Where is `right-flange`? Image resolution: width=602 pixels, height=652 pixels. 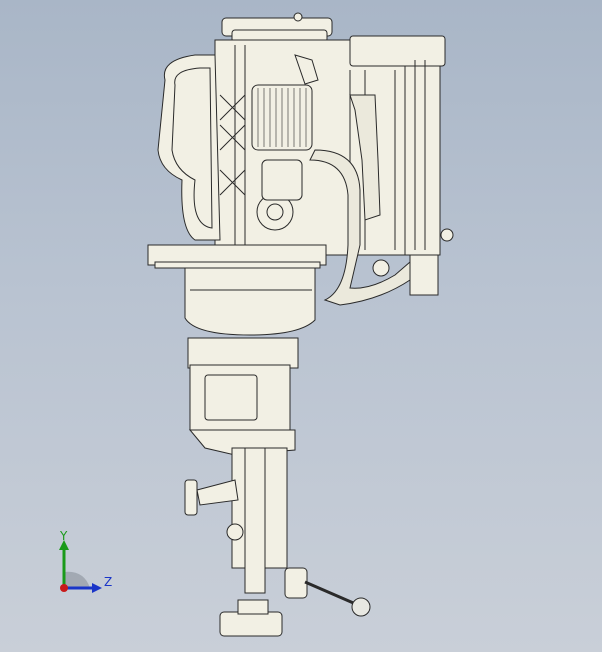 right-flange is located at coordinates (397, 51).